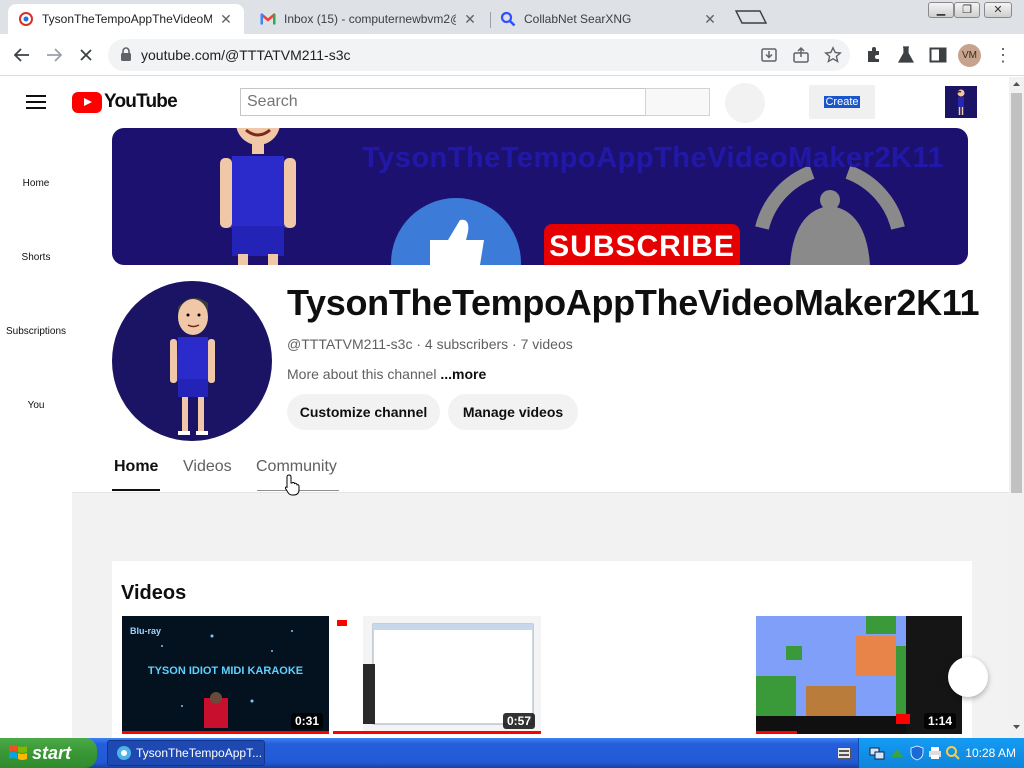 The image size is (1024, 768). Describe the element at coordinates (653, 158) in the screenshot. I see `banner-channel-name: TysonTheTempoAppTheVideoMaker2K11` at that location.